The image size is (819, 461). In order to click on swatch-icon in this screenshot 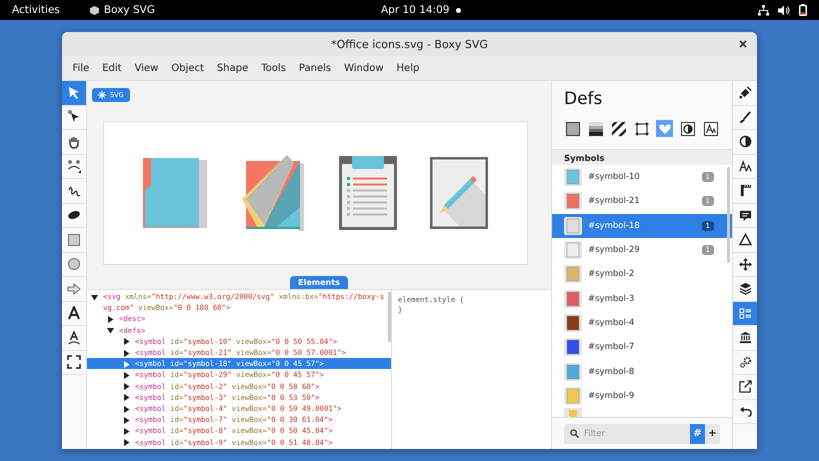, I will do `click(573, 129)`.